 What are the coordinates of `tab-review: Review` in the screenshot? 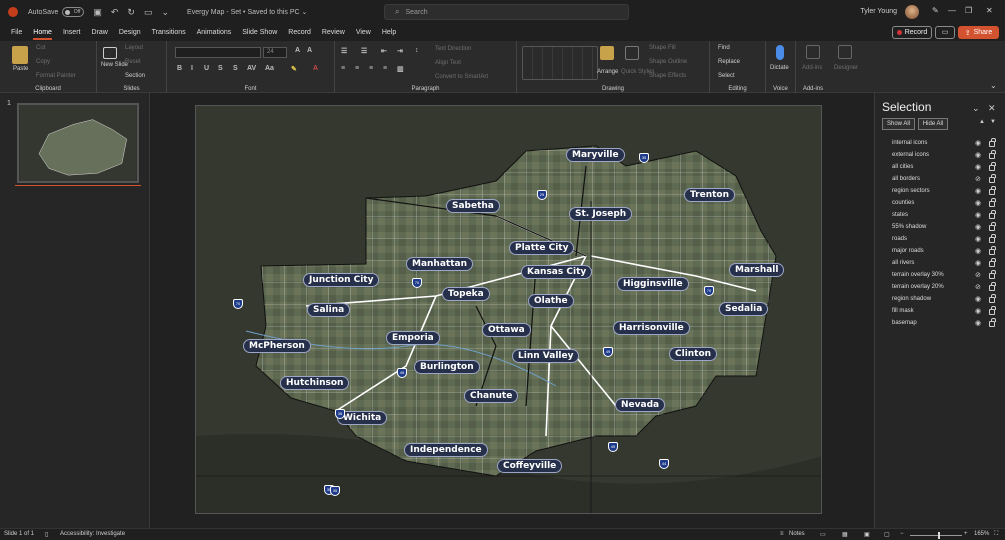 It's located at (333, 32).